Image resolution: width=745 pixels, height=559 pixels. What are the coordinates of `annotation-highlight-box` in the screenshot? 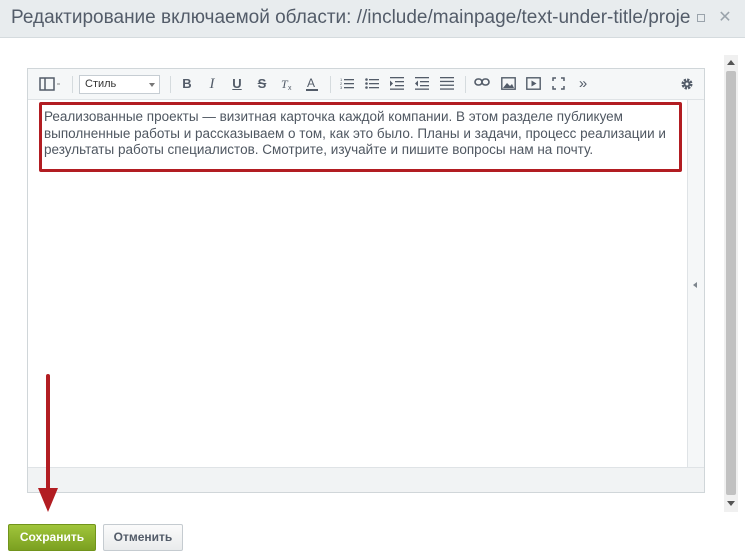 It's located at (360, 137).